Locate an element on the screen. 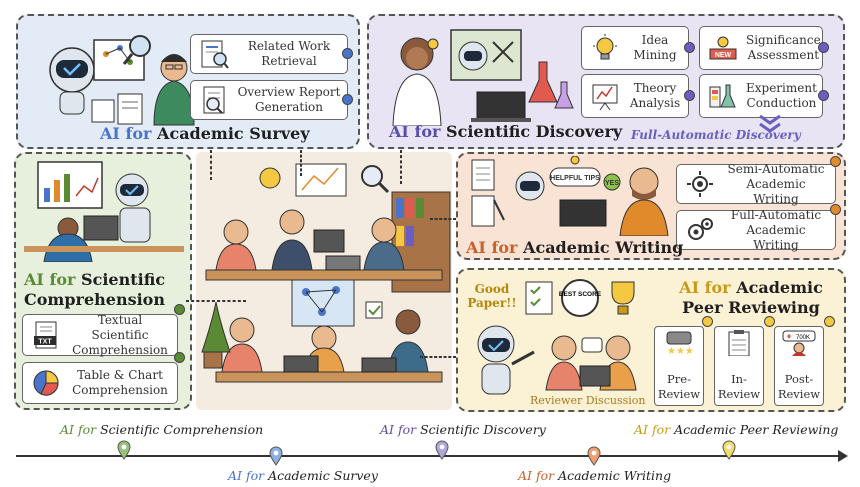 The image size is (860, 487). lab-flask-icon is located at coordinates (723, 96).